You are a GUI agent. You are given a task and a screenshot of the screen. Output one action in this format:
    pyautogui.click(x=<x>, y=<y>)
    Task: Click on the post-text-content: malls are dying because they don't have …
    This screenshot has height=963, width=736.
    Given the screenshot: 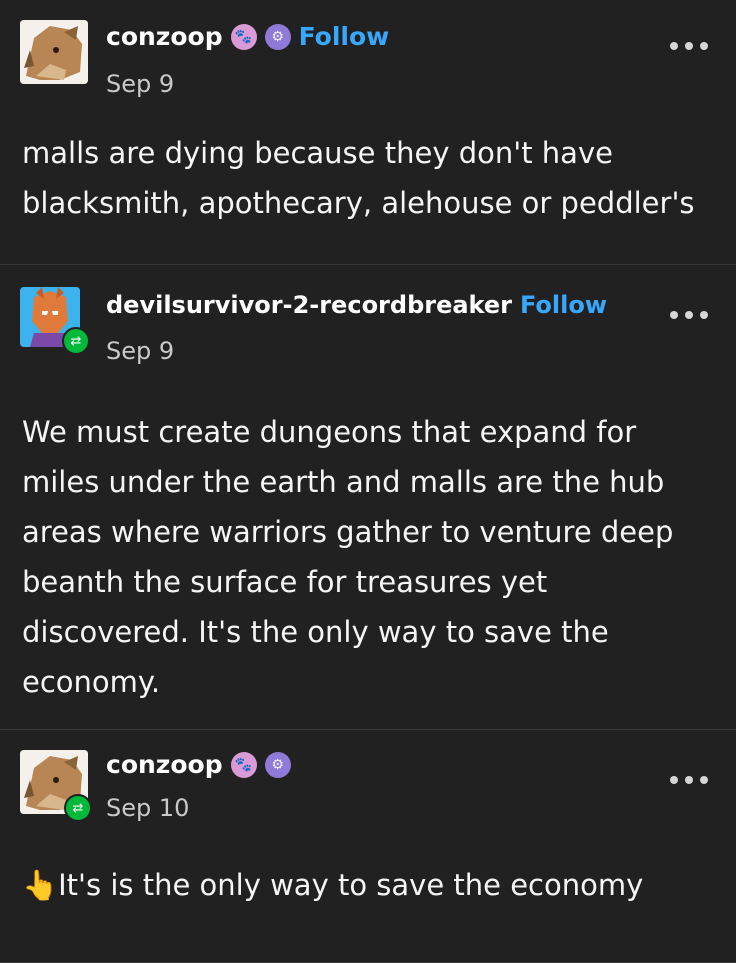 What is the action you would take?
    pyautogui.click(x=358, y=178)
    